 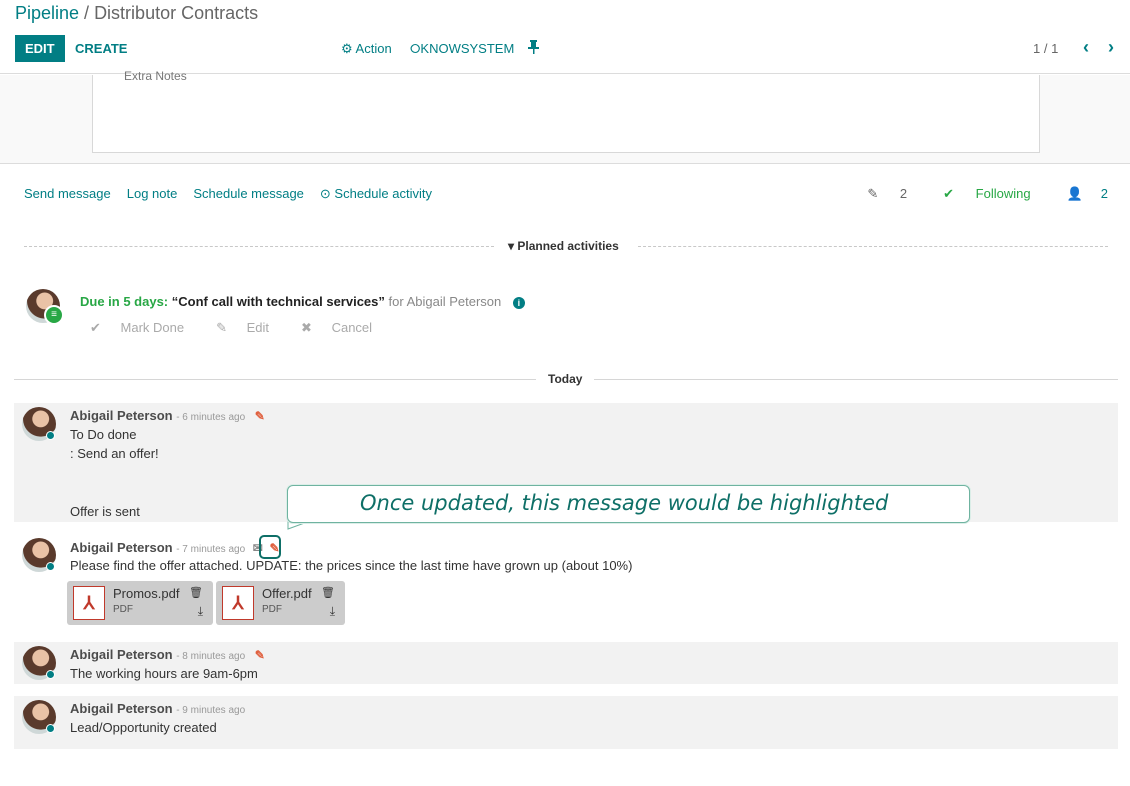 I want to click on pencil-icon: ✎, so click(x=222, y=327).